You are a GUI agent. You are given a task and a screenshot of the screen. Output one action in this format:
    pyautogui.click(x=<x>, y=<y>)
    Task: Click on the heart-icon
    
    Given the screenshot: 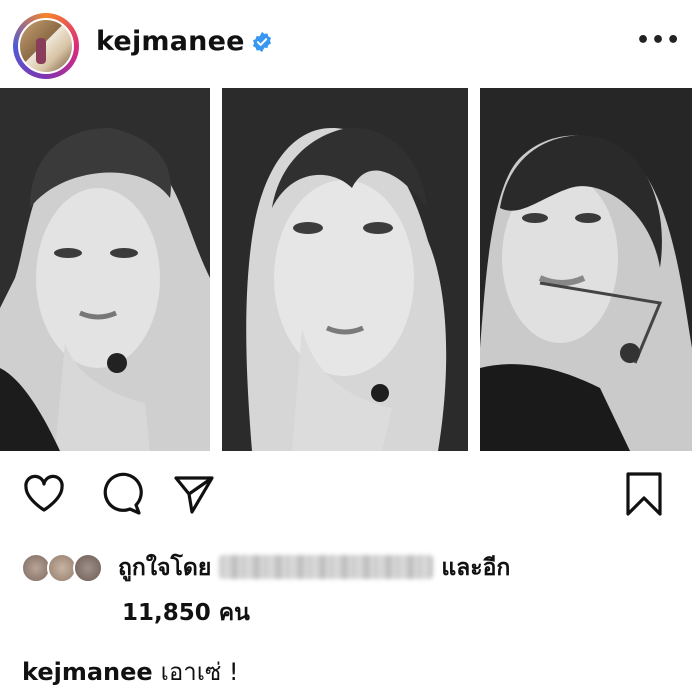 What is the action you would take?
    pyautogui.click(x=44, y=494)
    